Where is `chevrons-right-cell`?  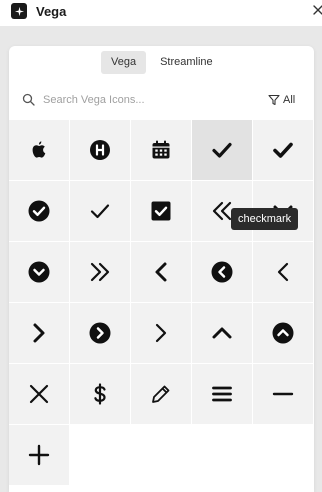 chevrons-right-cell is located at coordinates (100, 272).